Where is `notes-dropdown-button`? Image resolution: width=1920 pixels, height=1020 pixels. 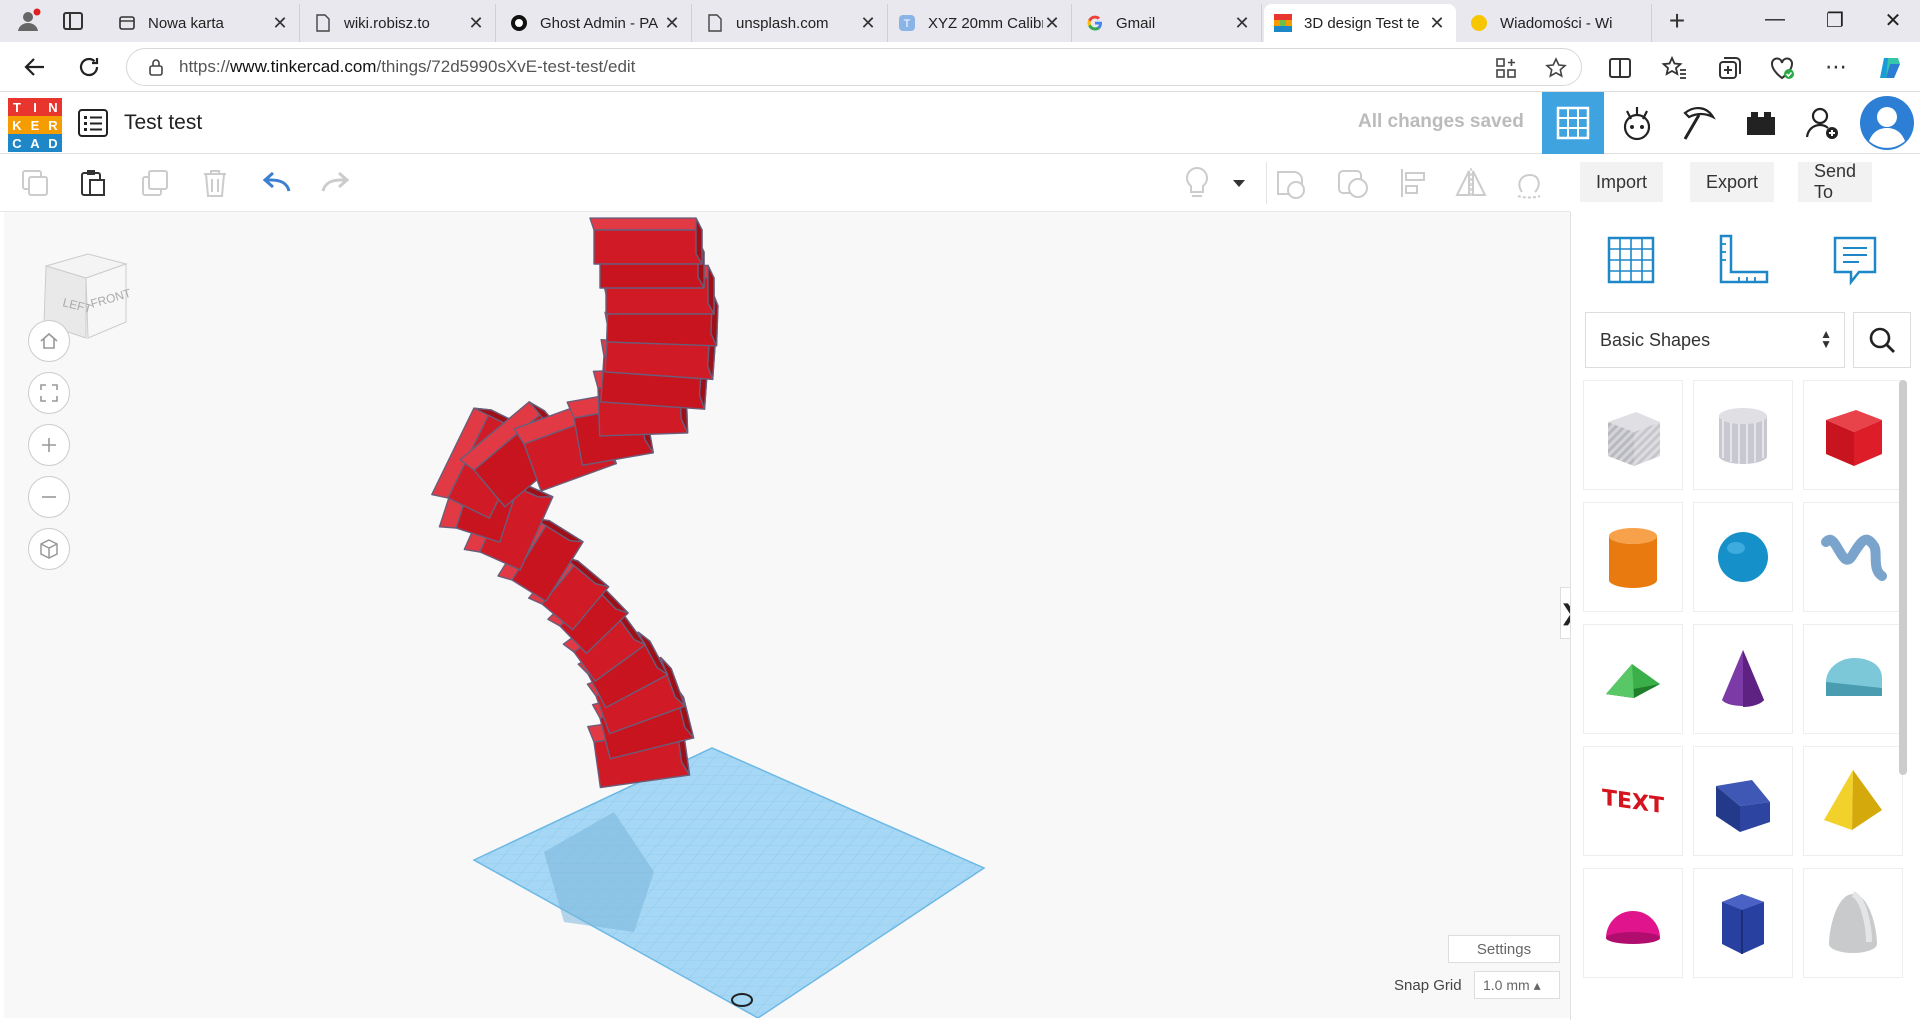 notes-dropdown-button is located at coordinates (1239, 183).